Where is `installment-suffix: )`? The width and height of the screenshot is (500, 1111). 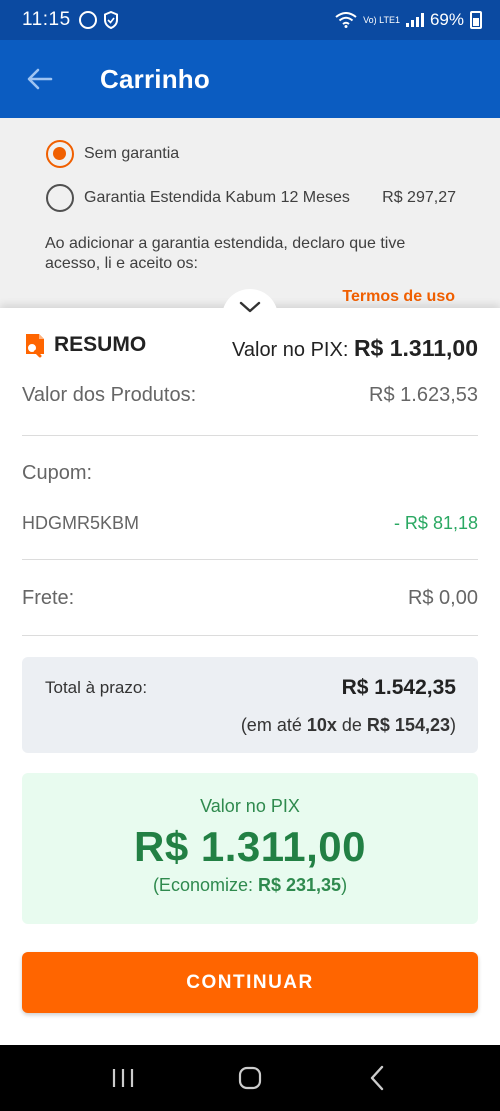
installment-suffix: ) is located at coordinates (453, 725).